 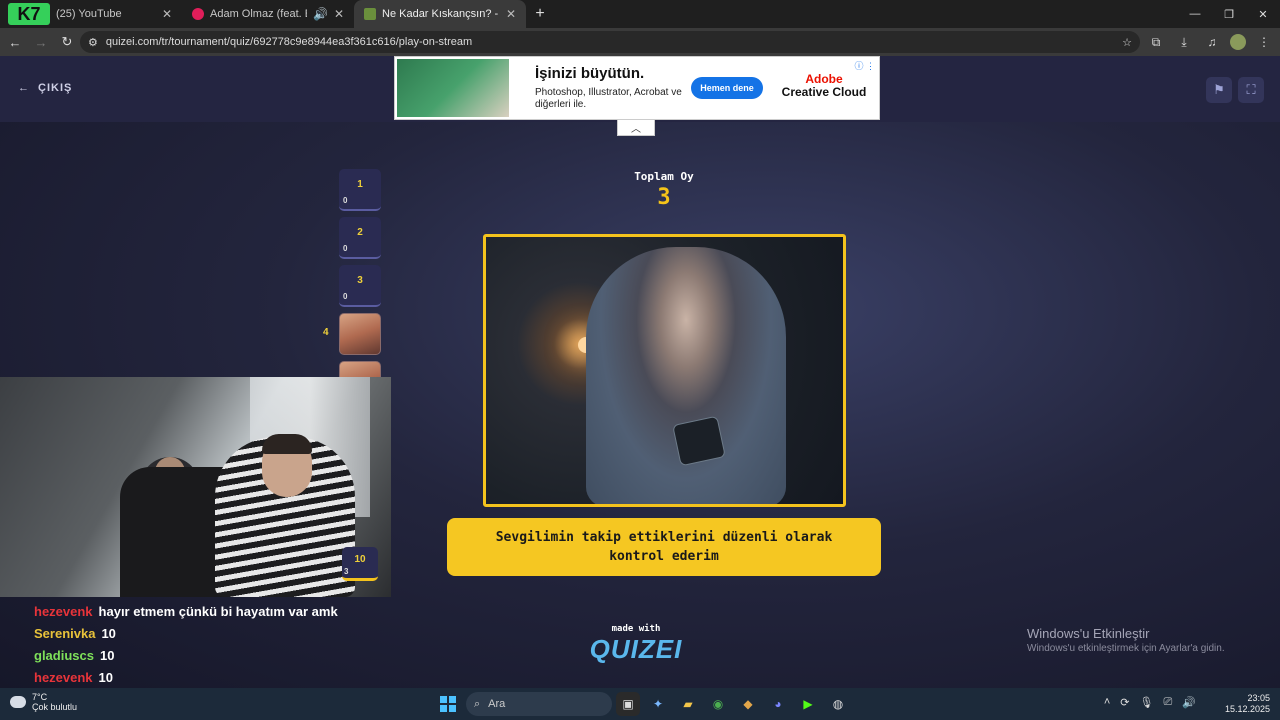 I want to click on system-tray: ˄ ⟳ 🎙 ⎚ 🔊, so click(x=1150, y=702).